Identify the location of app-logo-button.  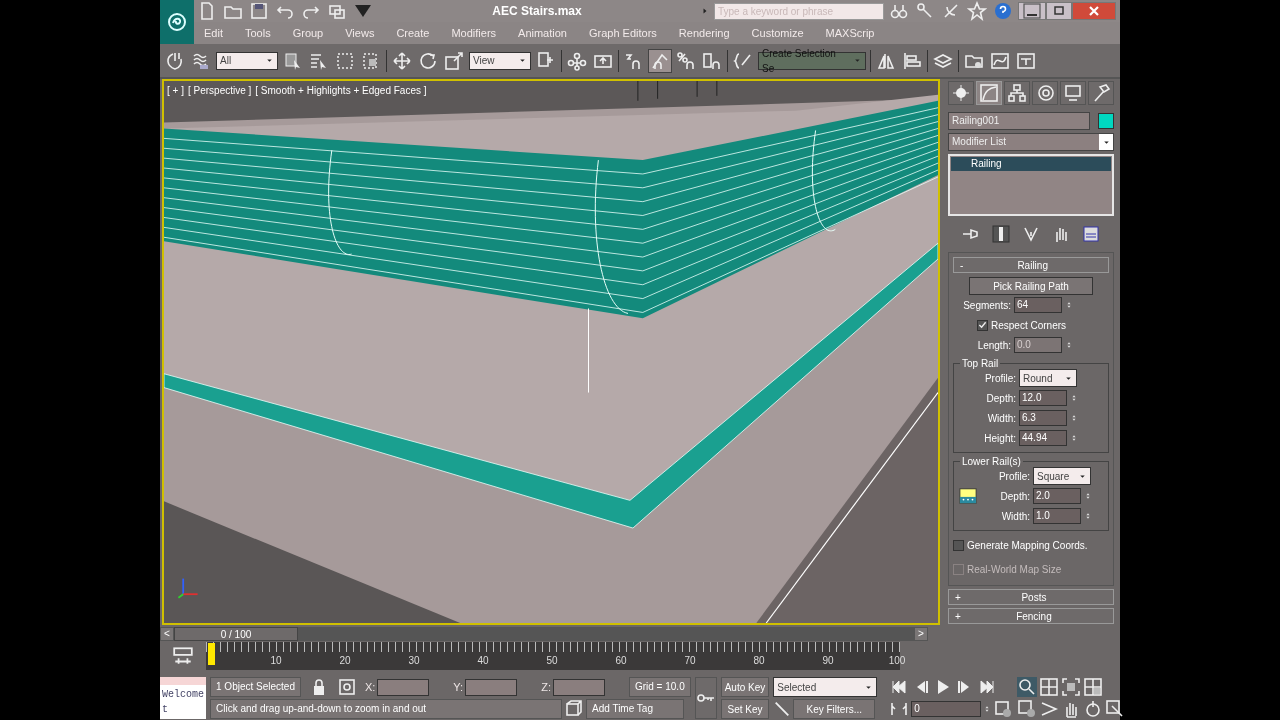
(177, 22).